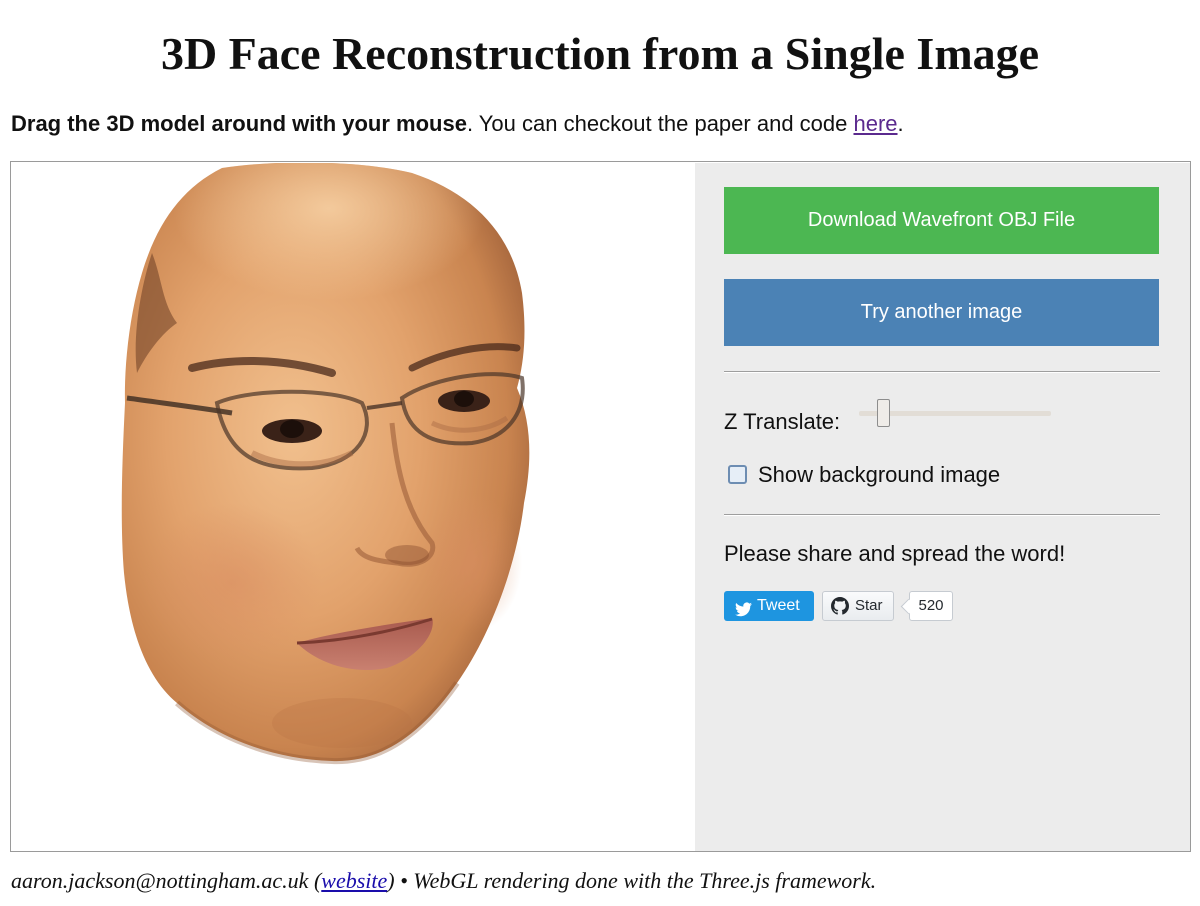  What do you see at coordinates (782, 421) in the screenshot?
I see `z-translate-label: Z Translate:` at bounding box center [782, 421].